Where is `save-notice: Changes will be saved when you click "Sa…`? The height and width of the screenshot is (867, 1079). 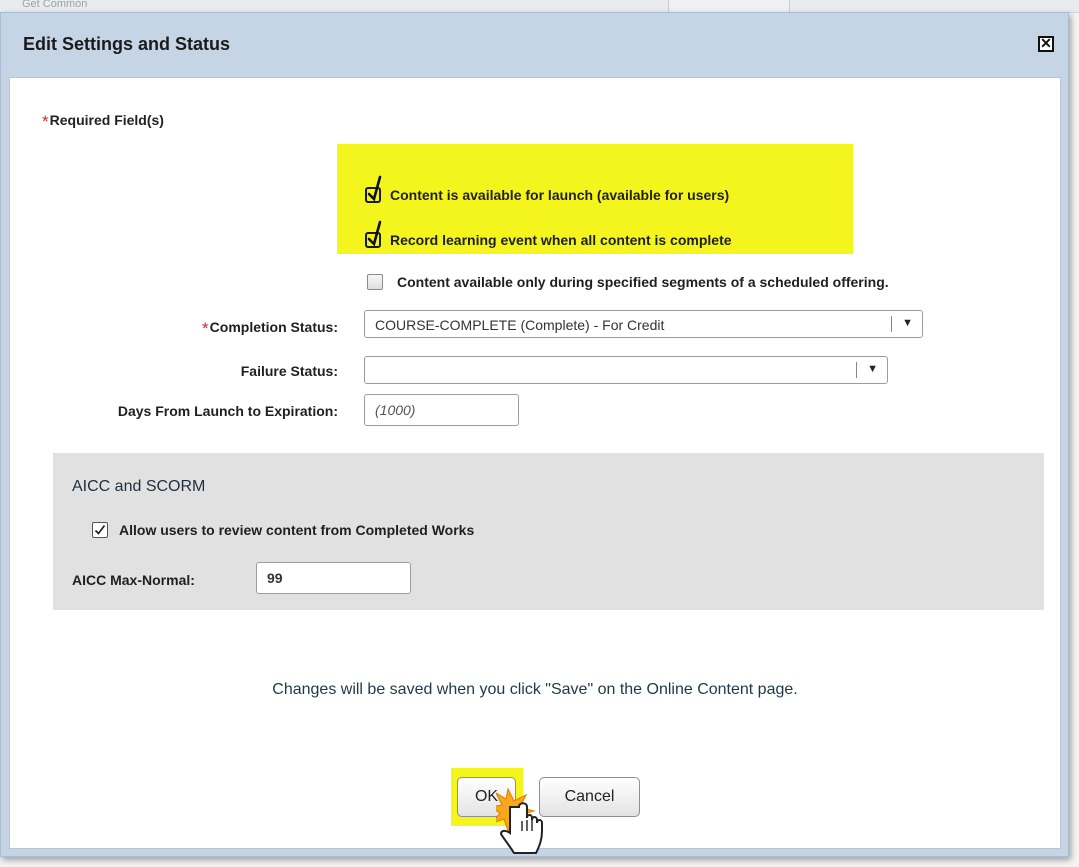
save-notice: Changes will be saved when you click "Sa… is located at coordinates (535, 689).